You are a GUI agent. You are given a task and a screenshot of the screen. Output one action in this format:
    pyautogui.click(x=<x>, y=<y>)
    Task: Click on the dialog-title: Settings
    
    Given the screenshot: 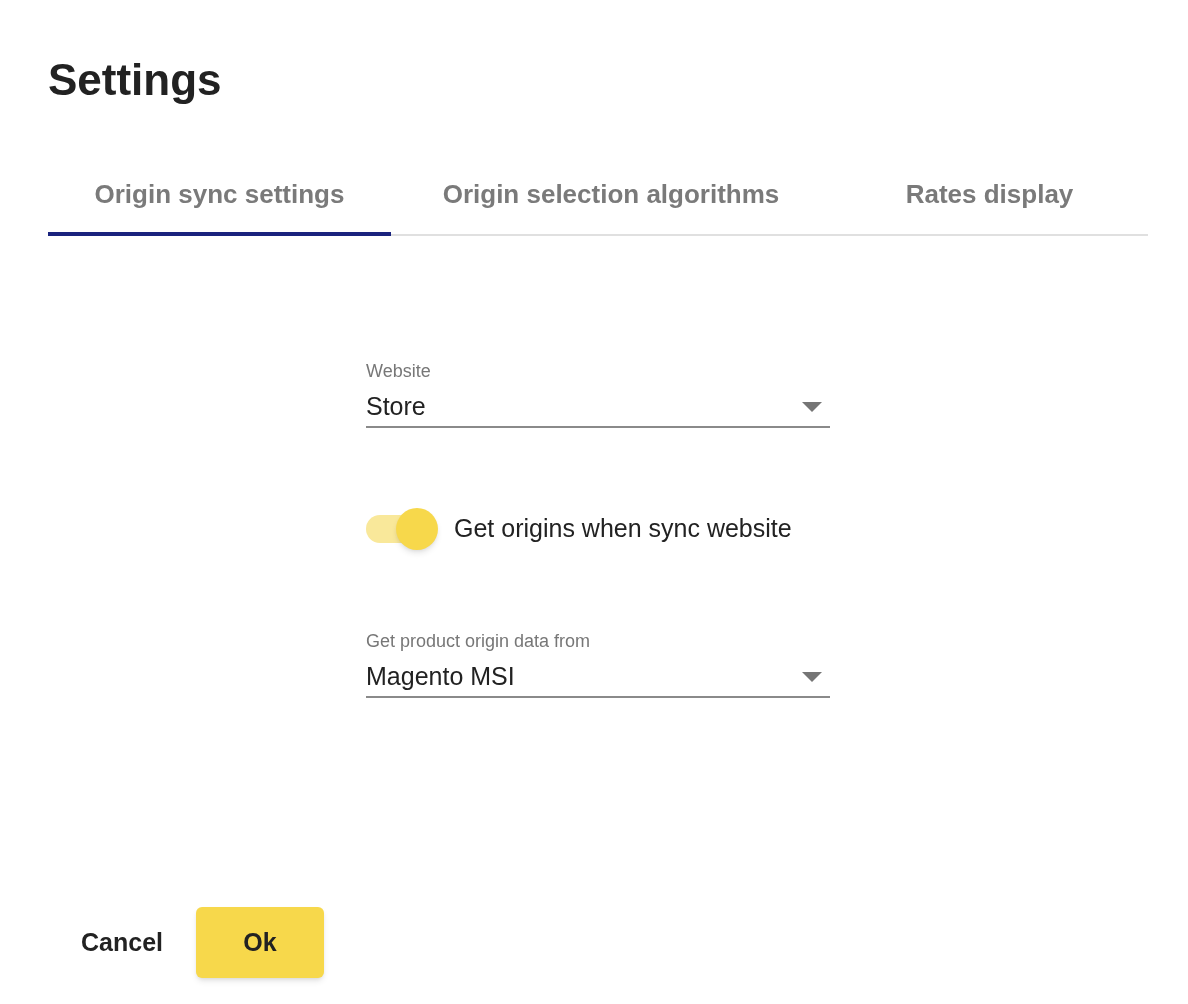 What is the action you would take?
    pyautogui.click(x=135, y=80)
    